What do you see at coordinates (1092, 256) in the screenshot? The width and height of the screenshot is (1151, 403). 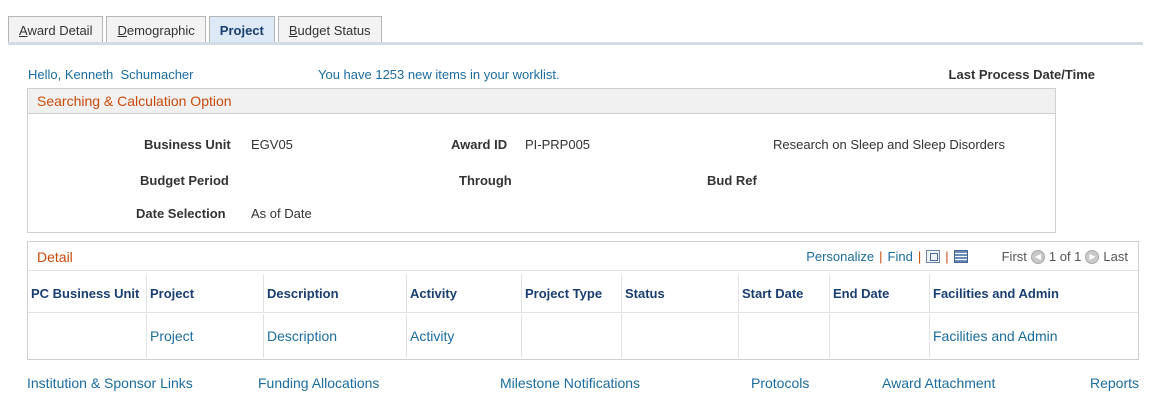 I see `next-icon: ▶` at bounding box center [1092, 256].